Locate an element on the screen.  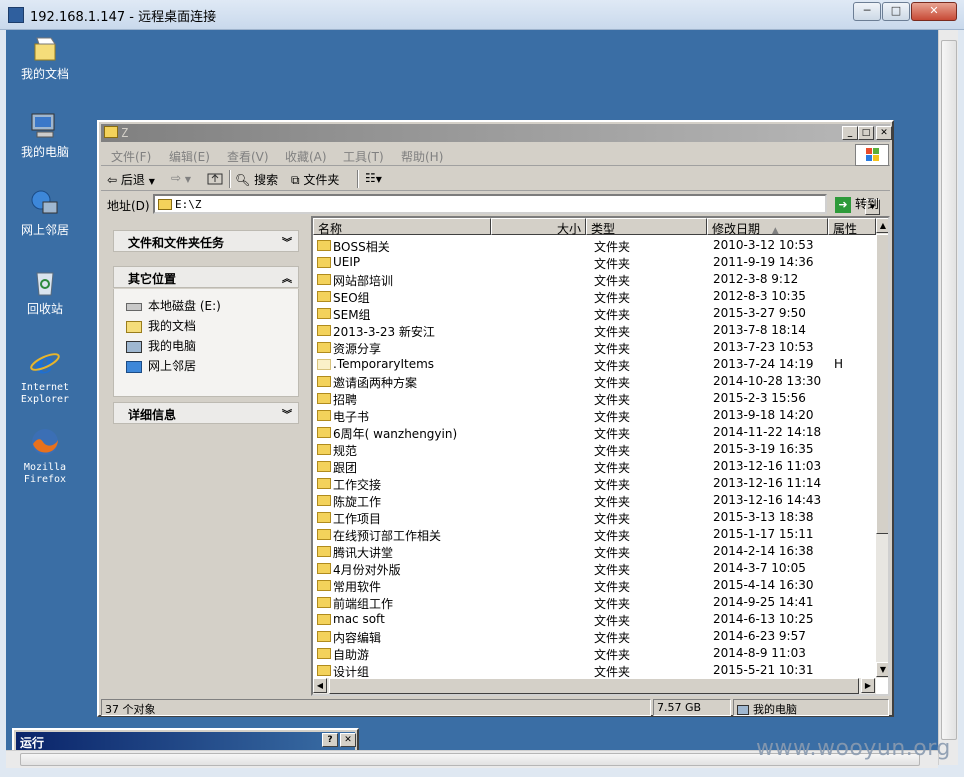
place-local-disk: 本地磁盘 (E:) is located at coordinates (173, 305).